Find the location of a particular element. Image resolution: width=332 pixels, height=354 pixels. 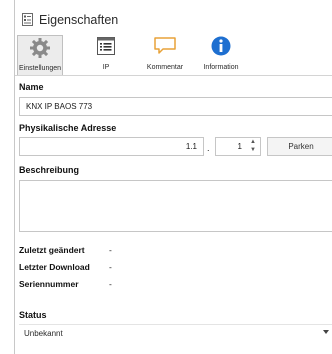

info-icon is located at coordinates (221, 46).